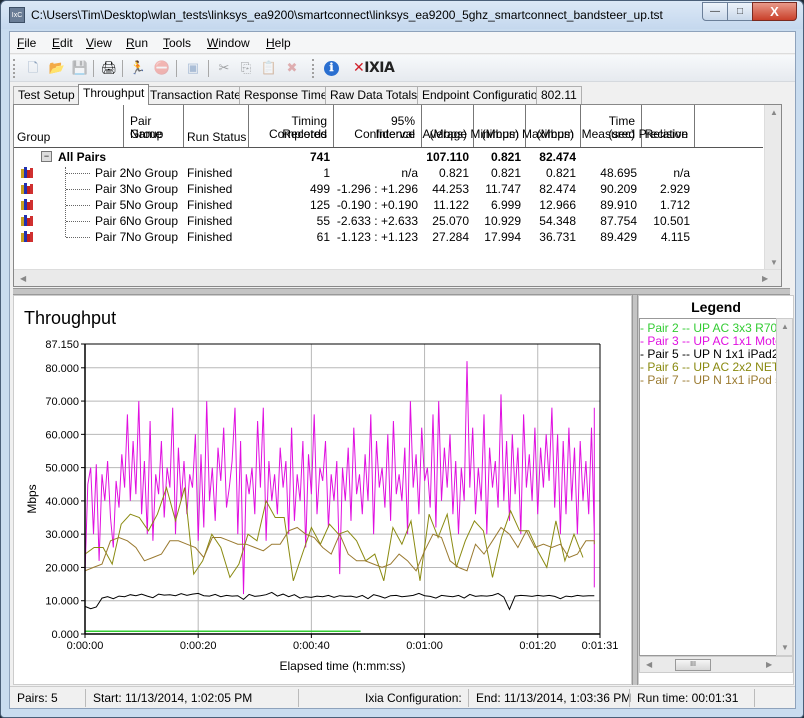 Image resolution: width=804 pixels, height=718 pixels. Describe the element at coordinates (57, 68) in the screenshot. I see `open-folder-icon: 📂` at that location.